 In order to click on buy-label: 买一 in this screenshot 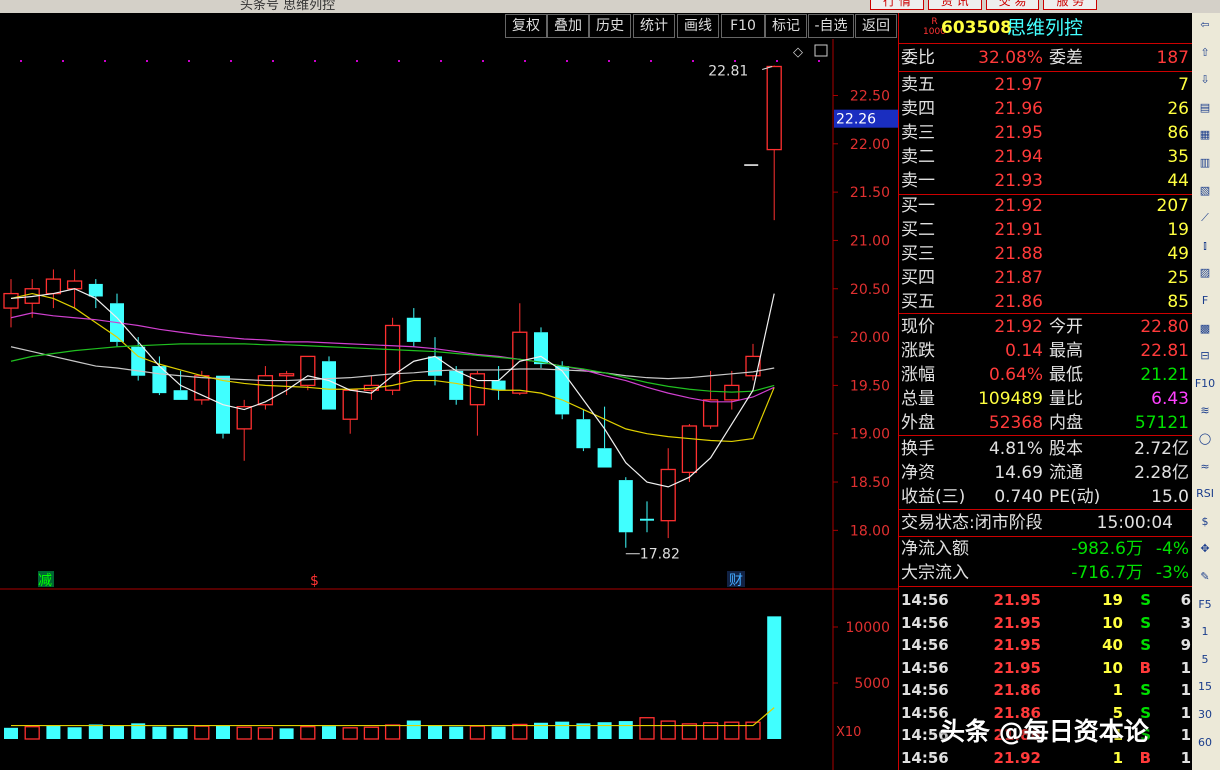, I will do `click(918, 206)`.